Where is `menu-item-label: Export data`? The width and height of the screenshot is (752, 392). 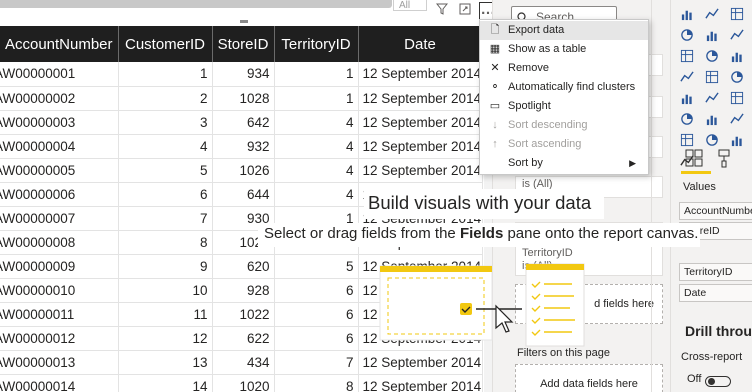
menu-item-label: Export data is located at coordinates (536, 30).